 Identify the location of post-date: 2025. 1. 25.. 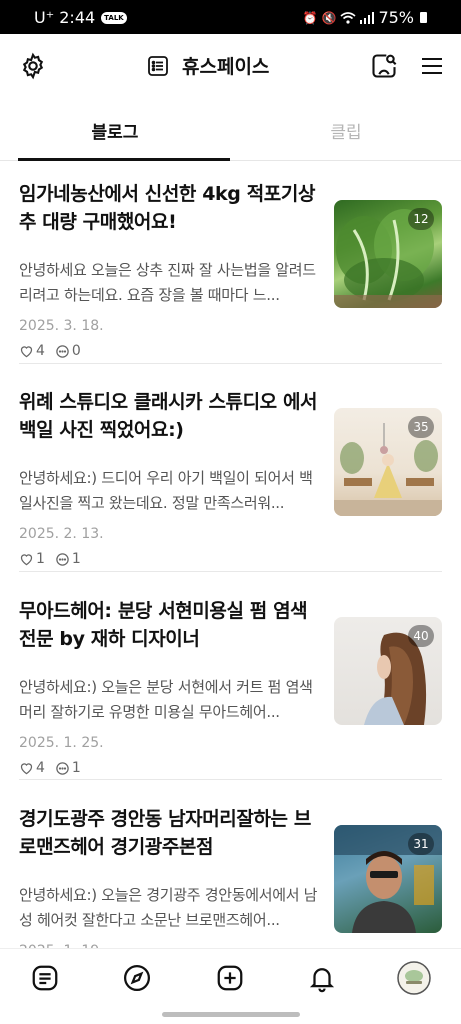
(61, 743).